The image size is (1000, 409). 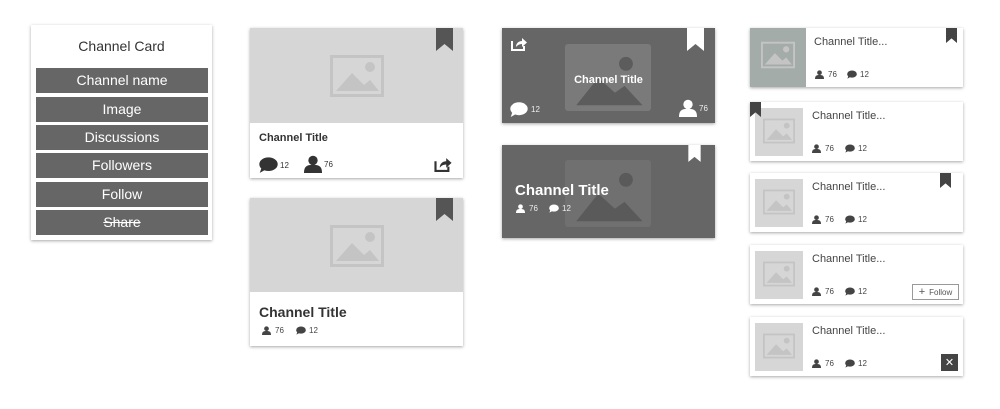 I want to click on legend-item-discussions: Discussions, so click(x=122, y=137).